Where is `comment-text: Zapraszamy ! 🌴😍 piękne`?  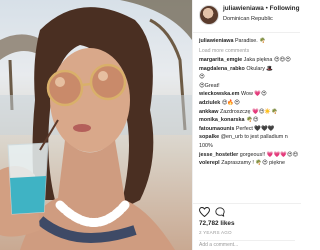
comment-text: Zapraszamy ! 🌴😍 piękne is located at coordinates (253, 163).